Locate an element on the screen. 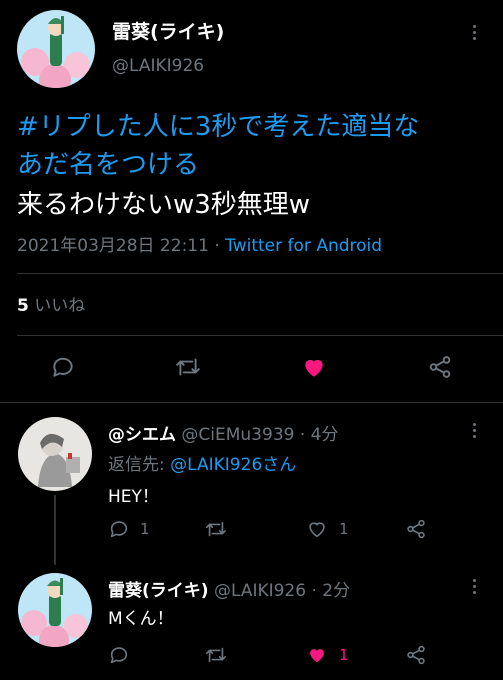 The width and height of the screenshot is (503, 680). reply-1-time: 4分 is located at coordinates (325, 435).